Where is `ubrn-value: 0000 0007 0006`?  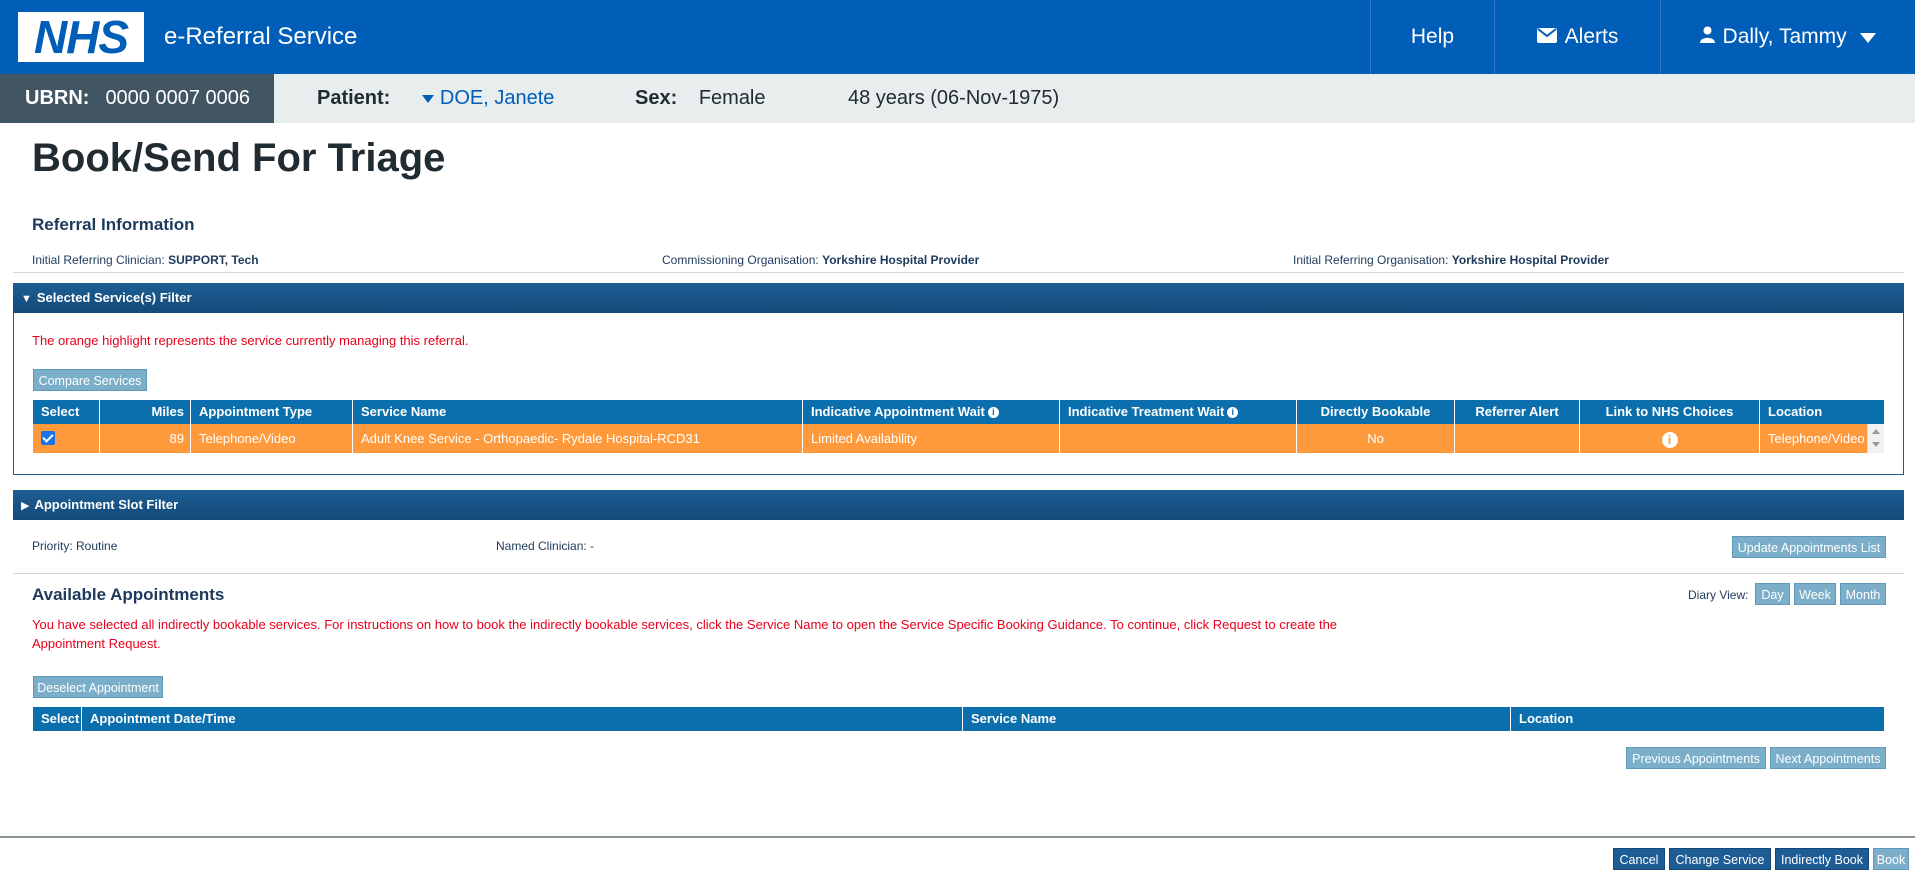 ubrn-value: 0000 0007 0006 is located at coordinates (178, 98).